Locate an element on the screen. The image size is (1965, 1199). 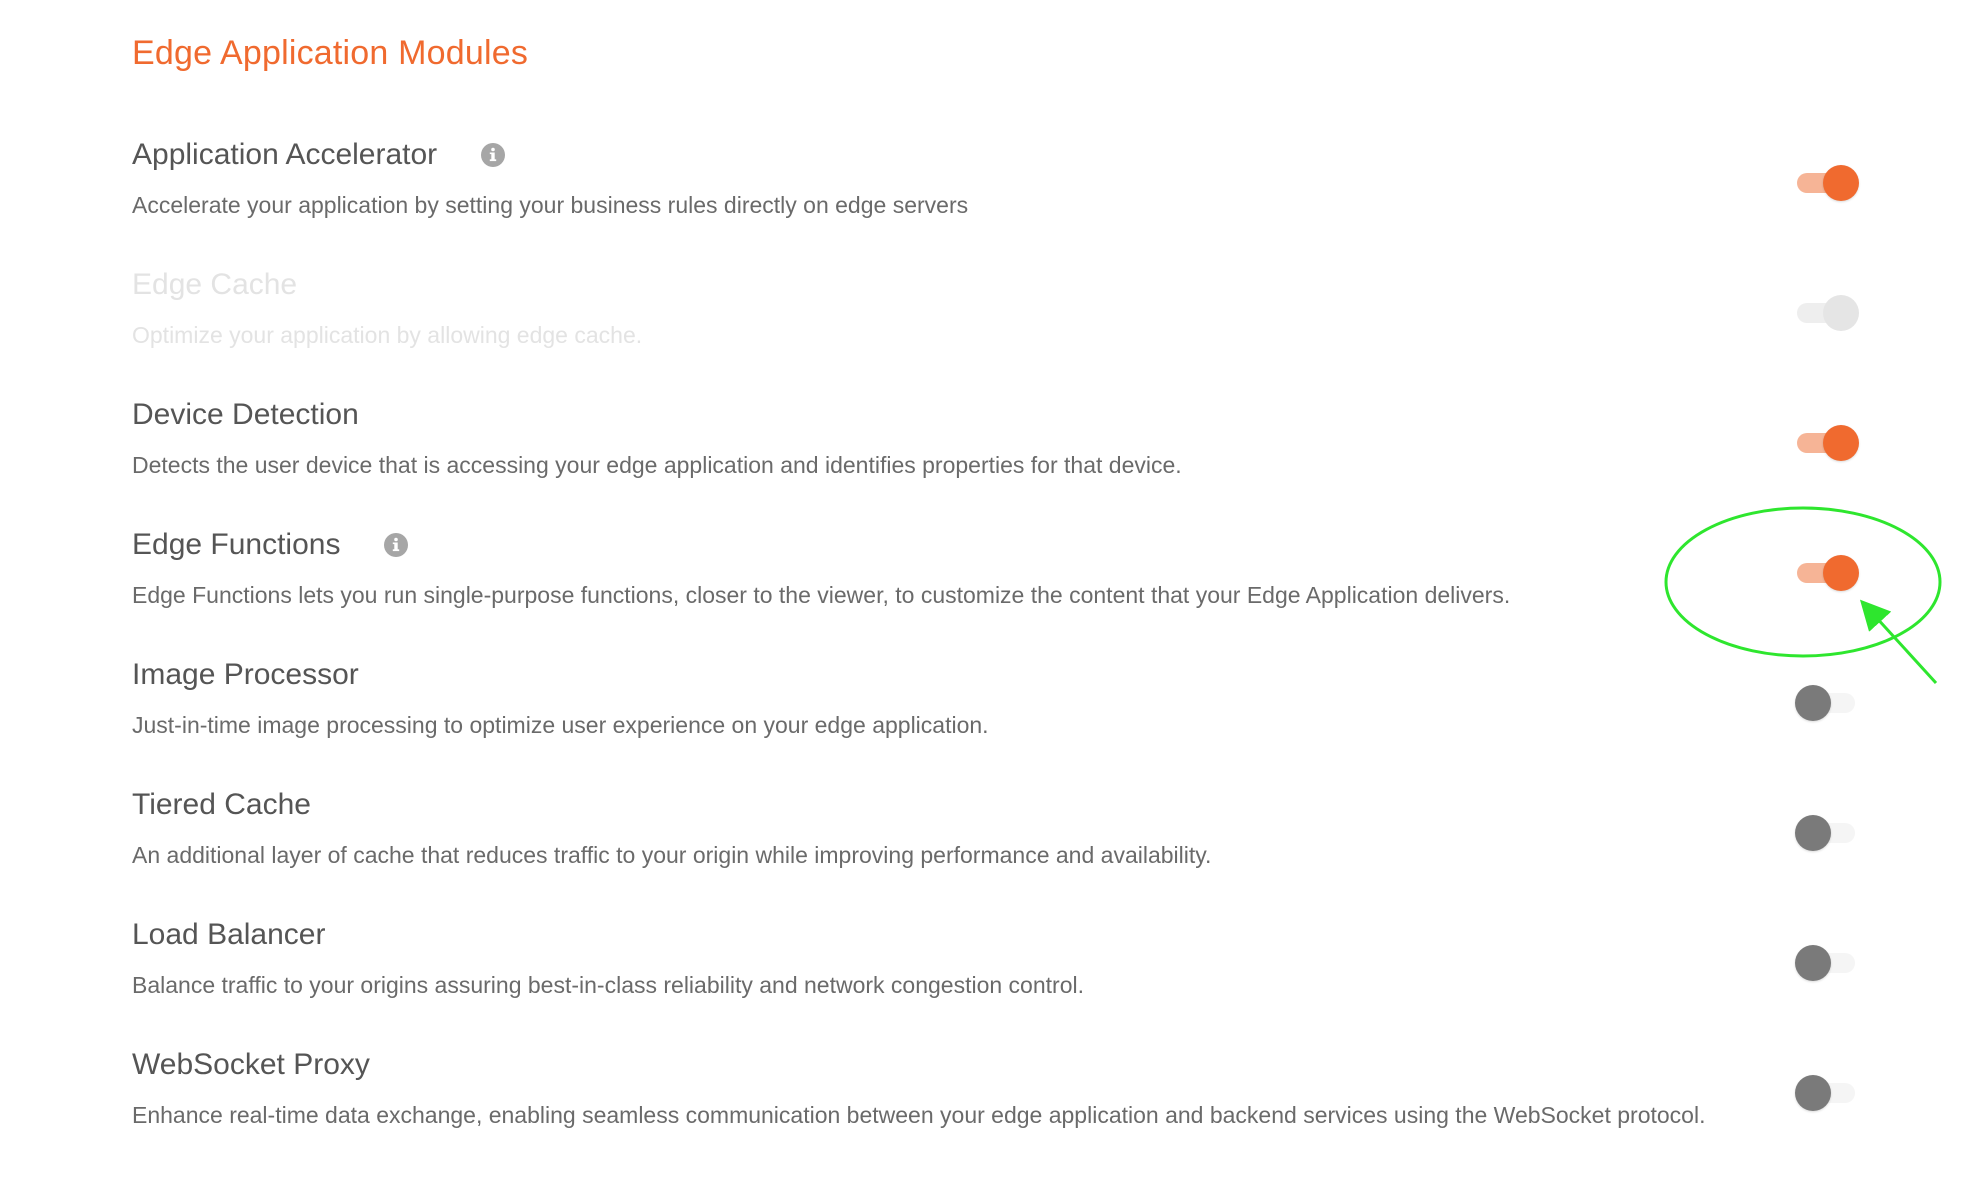
module-title-text: Tiered Cache is located at coordinates (221, 804).